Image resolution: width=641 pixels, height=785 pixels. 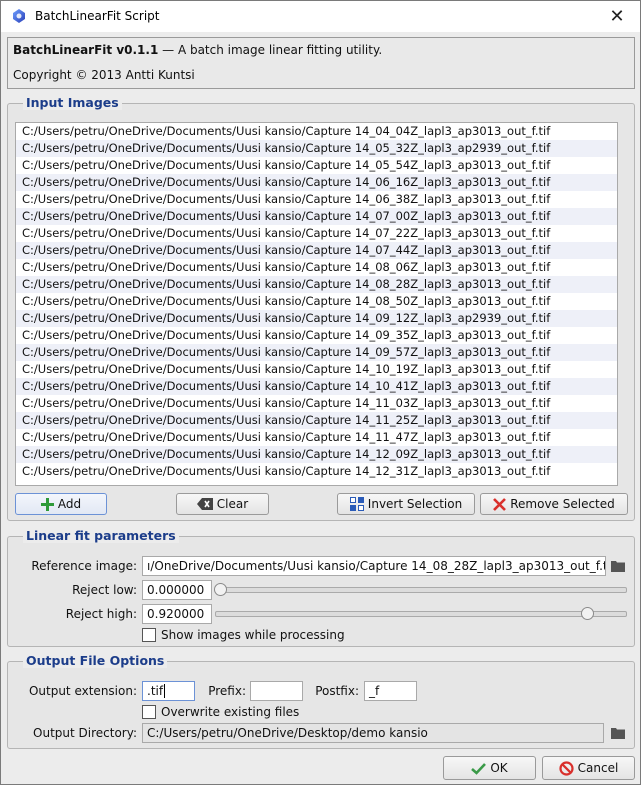 What do you see at coordinates (19, 16) in the screenshot?
I see `app-icon` at bounding box center [19, 16].